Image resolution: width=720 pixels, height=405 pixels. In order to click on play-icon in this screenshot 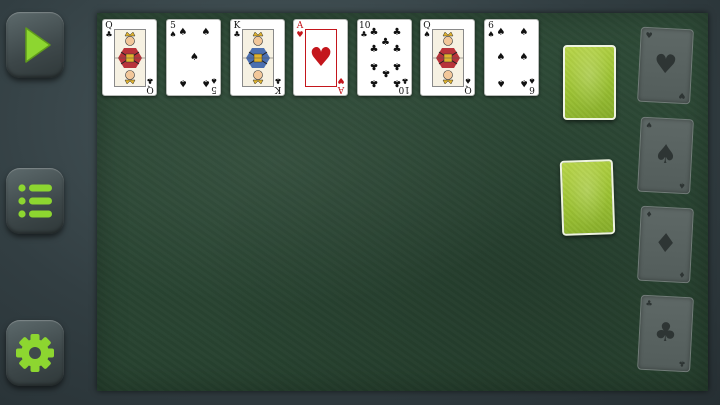, I will do `click(38, 45)`.